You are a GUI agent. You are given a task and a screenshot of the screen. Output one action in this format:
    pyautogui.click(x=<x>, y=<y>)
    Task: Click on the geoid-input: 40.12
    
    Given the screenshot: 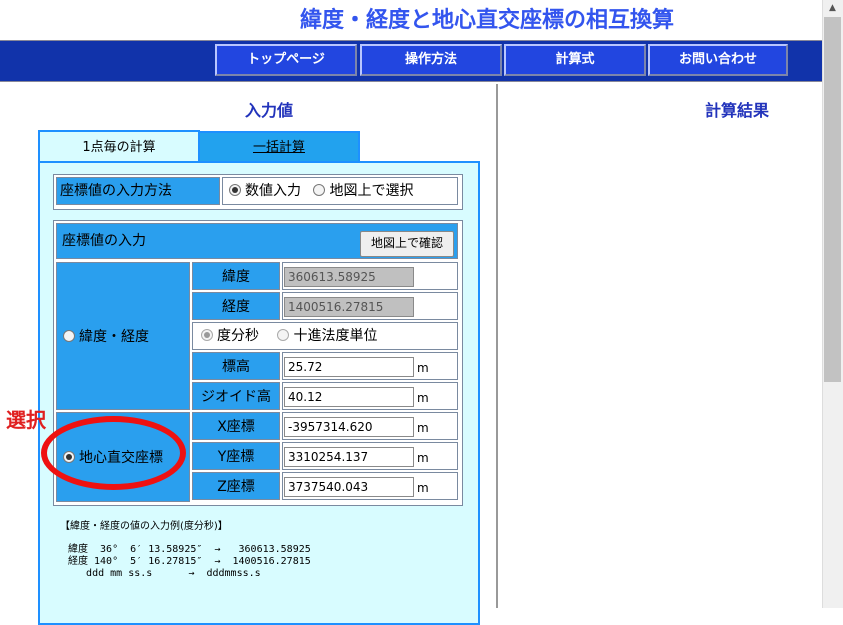 What is the action you would take?
    pyautogui.click(x=349, y=397)
    